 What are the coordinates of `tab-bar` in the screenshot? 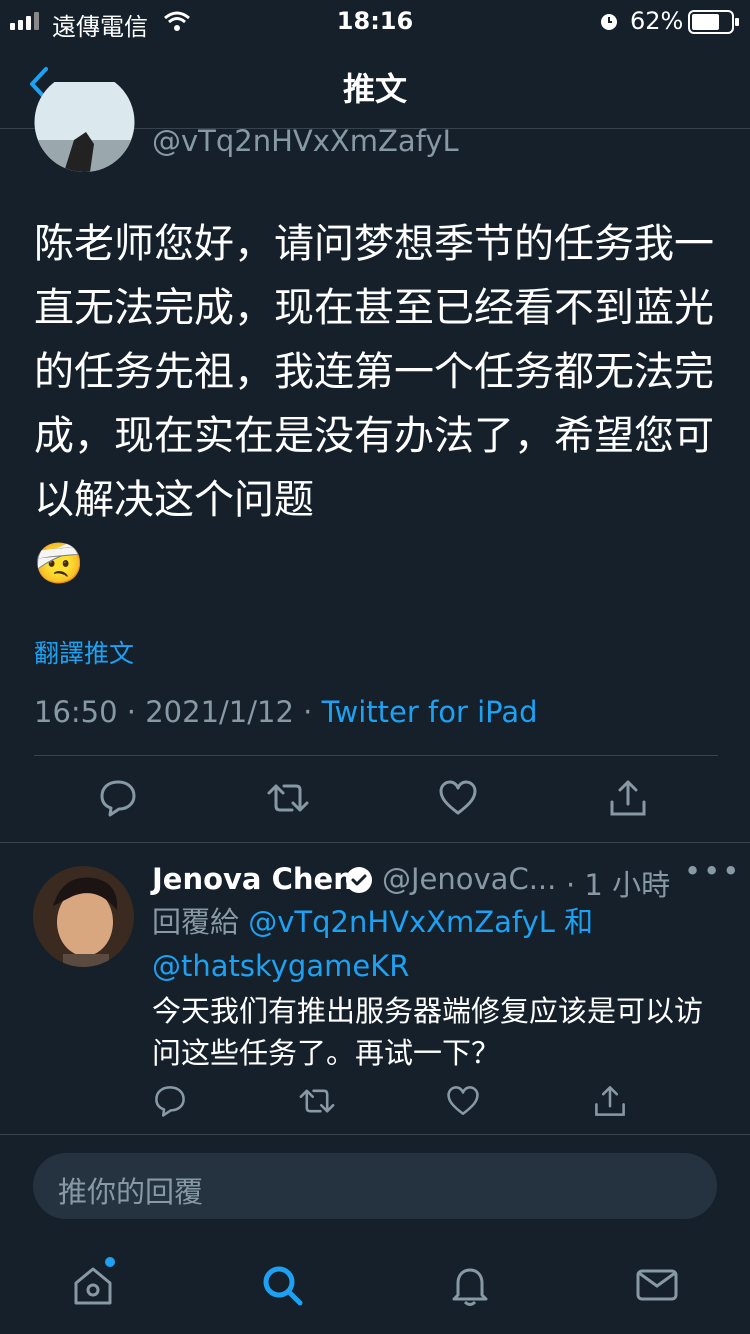 It's located at (375, 1287).